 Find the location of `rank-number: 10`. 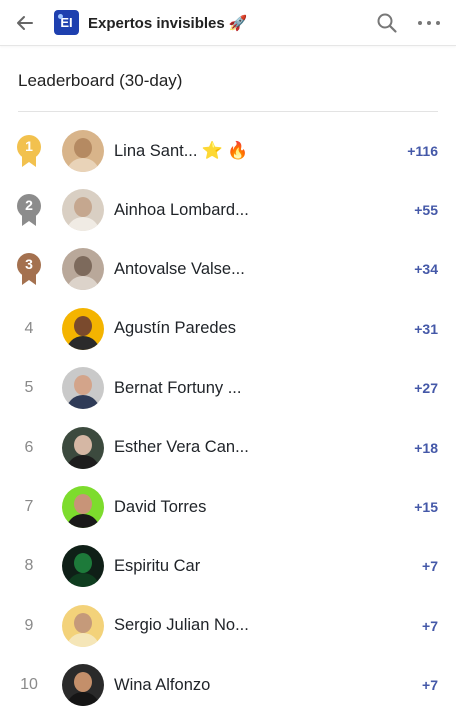

rank-number: 10 is located at coordinates (29, 685).